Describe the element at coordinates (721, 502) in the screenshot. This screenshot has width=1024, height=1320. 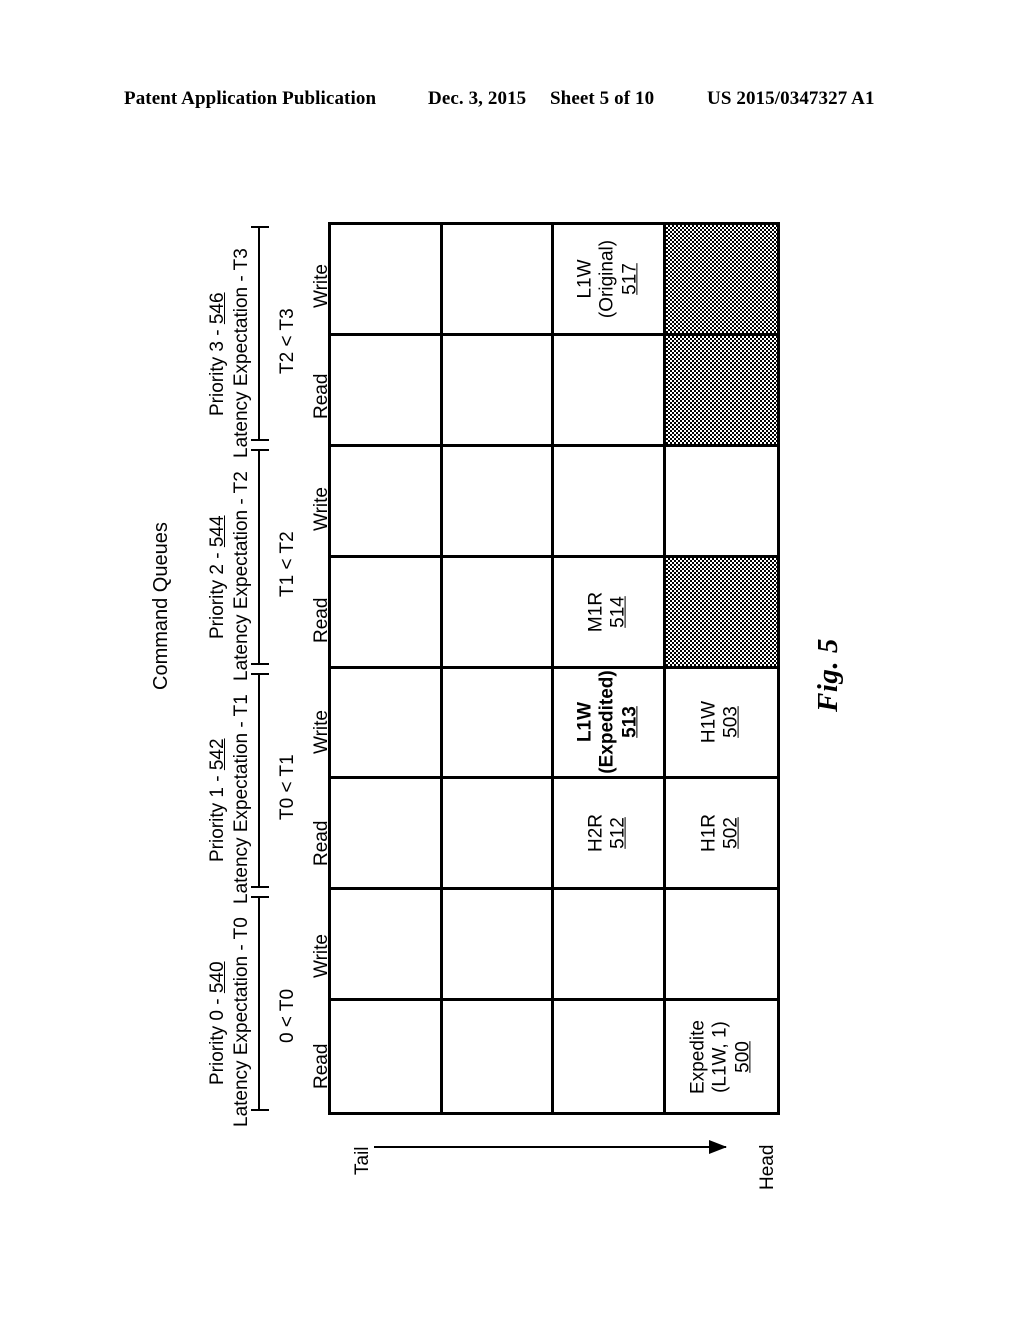
I see `queue-slot-r3-c4` at that location.